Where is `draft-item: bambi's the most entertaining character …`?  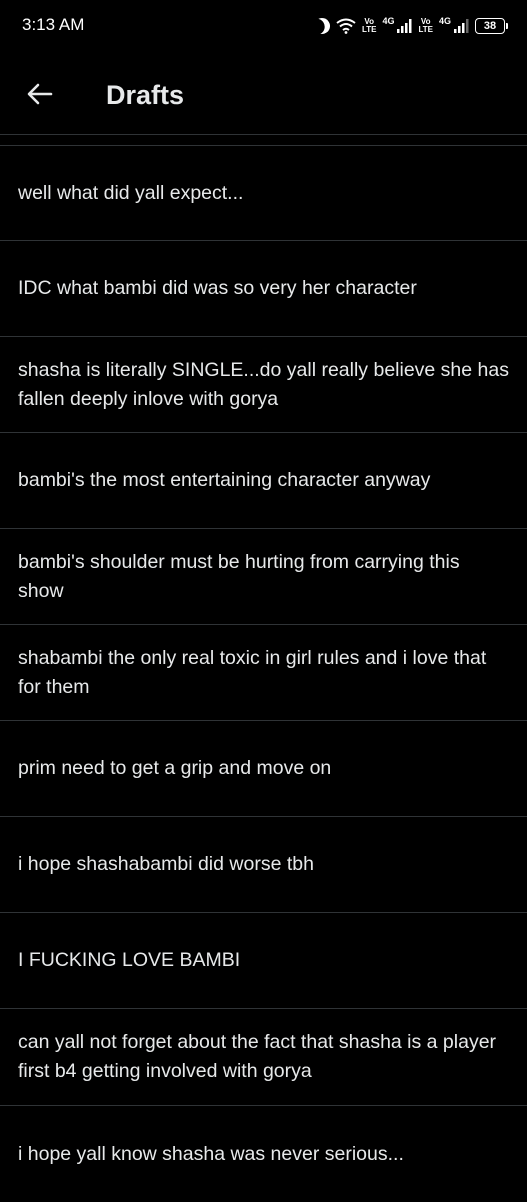
draft-item: bambi's the most entertaining character … is located at coordinates (263, 481).